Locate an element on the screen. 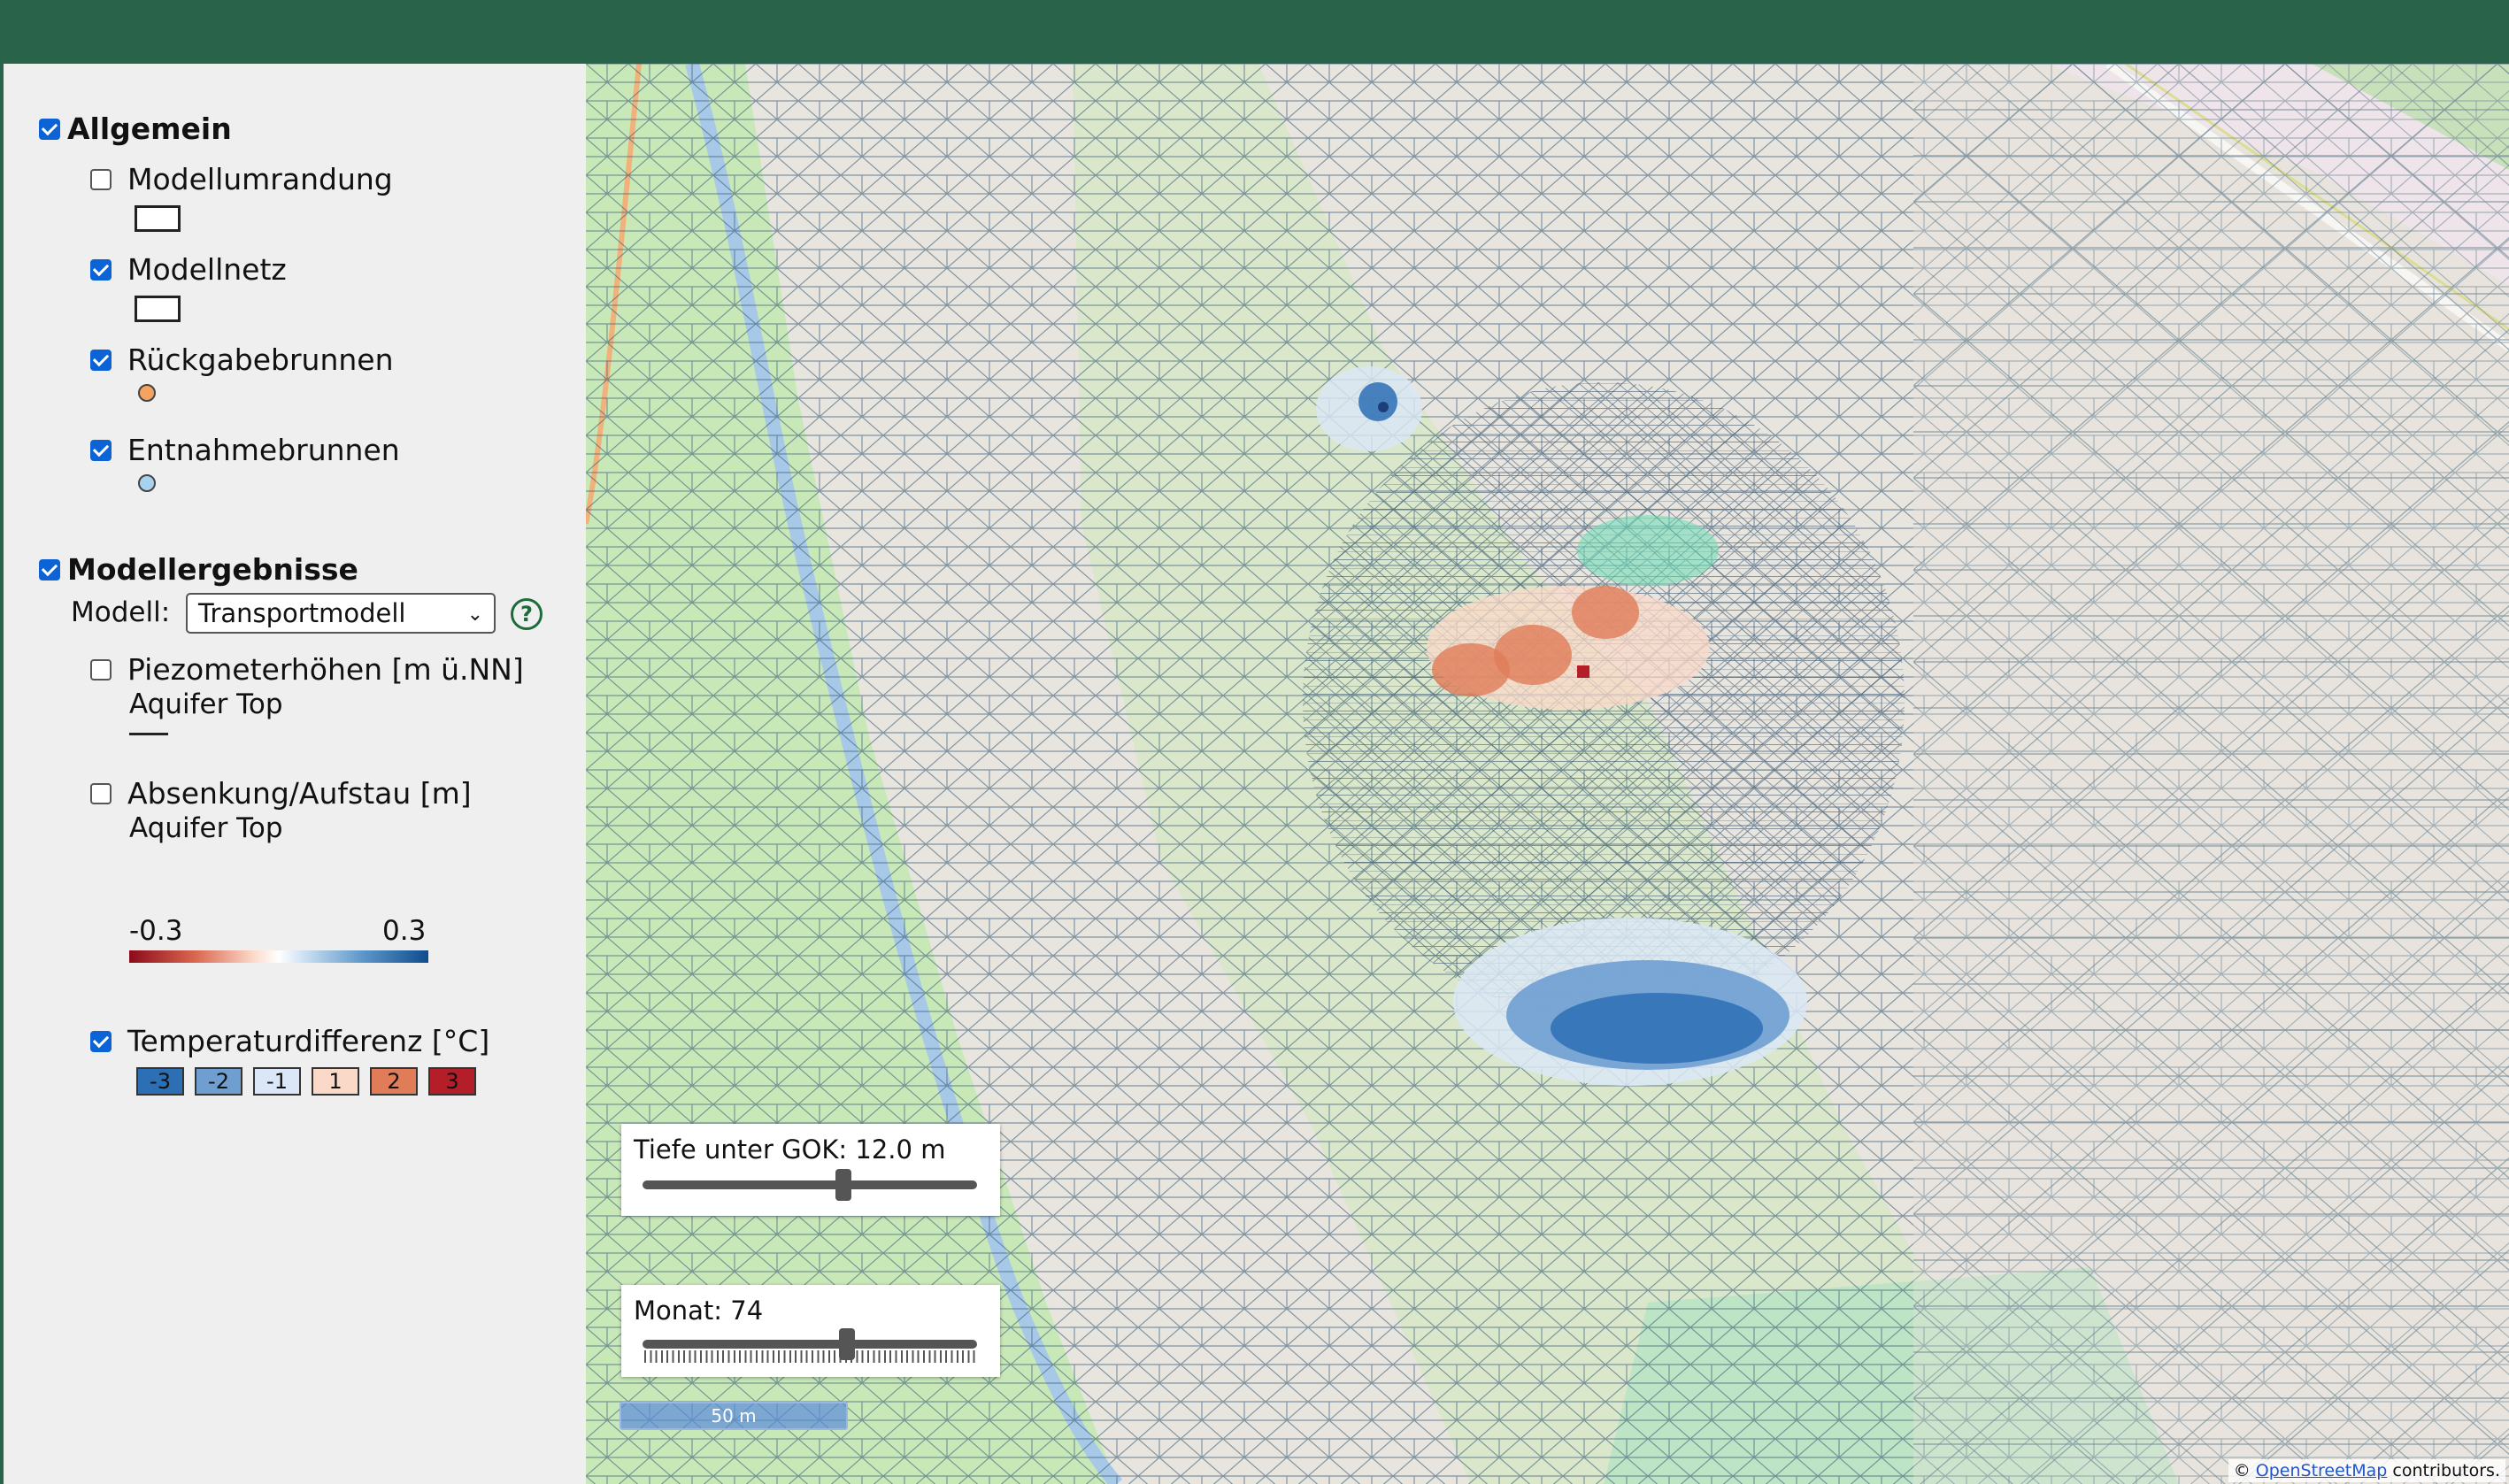 The height and width of the screenshot is (1484, 2509). map-attribution: © OpenStreetMap contributors. is located at coordinates (2367, 1470).